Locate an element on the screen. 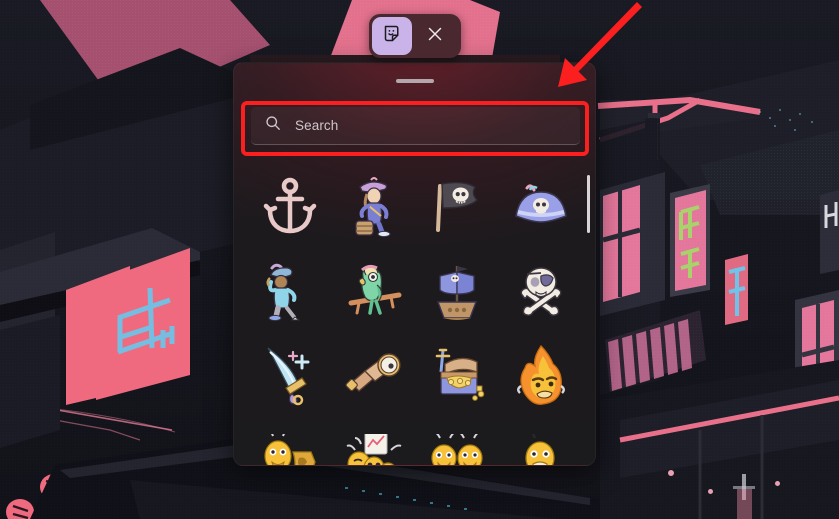  sticker-emoji-party is located at coordinates (374, 442).